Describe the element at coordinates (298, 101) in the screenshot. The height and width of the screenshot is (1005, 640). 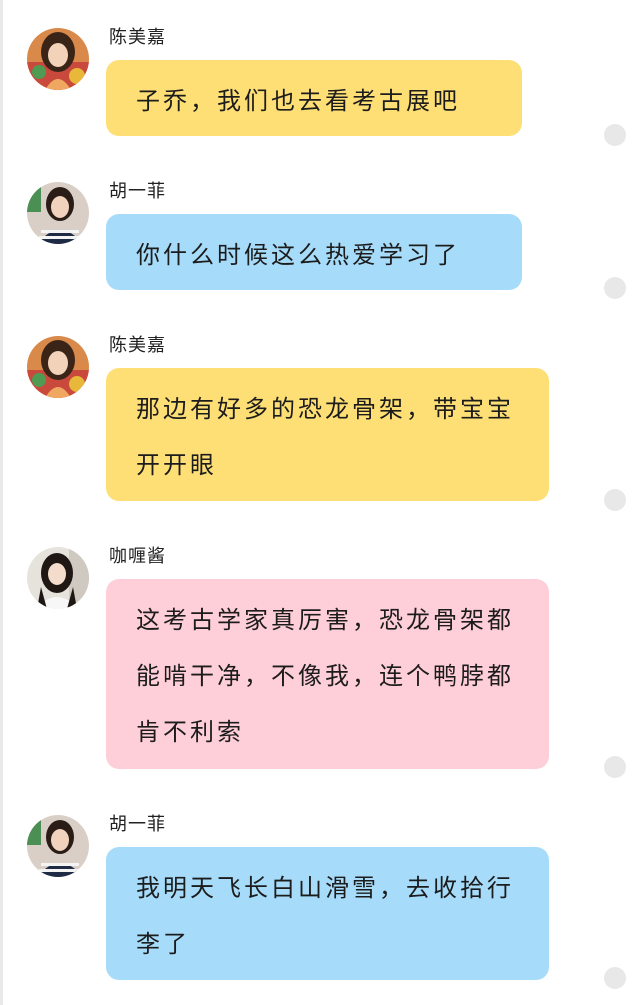
I see `message-text: 子乔，我们也去看考古展吧` at that location.